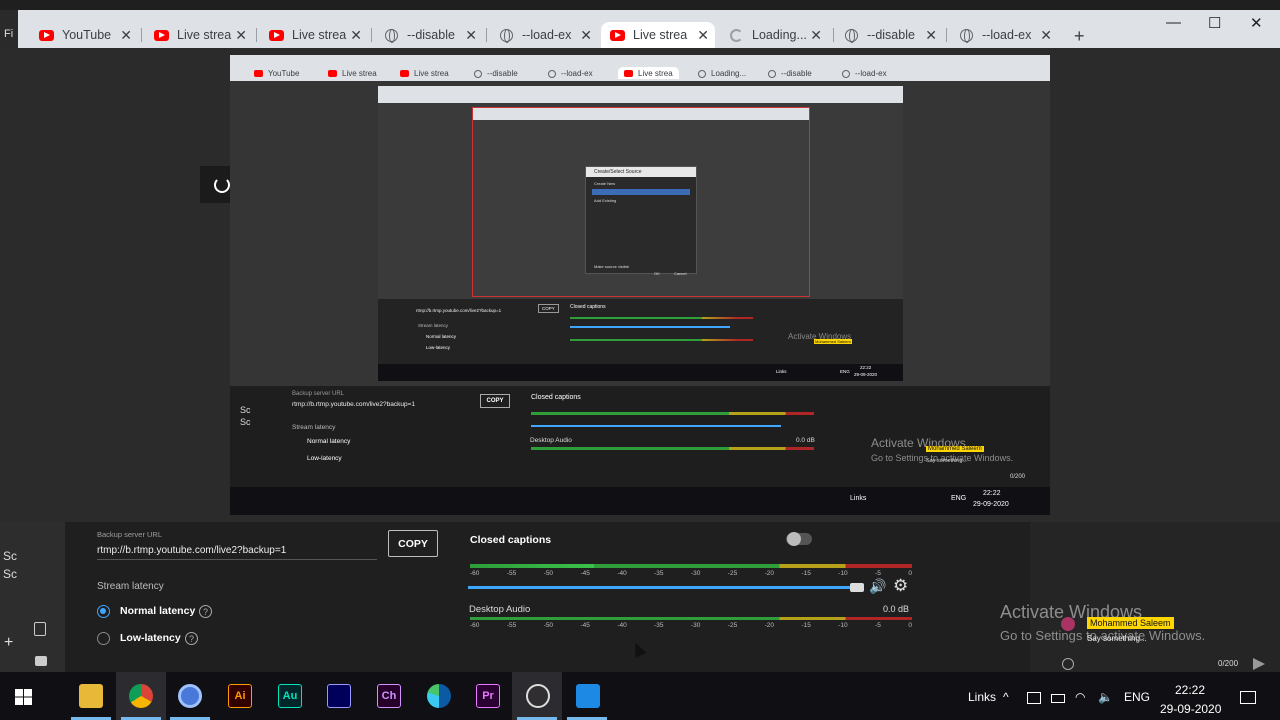 Image resolution: width=1280 pixels, height=720 pixels. Describe the element at coordinates (806, 573) in the screenshot. I see `meter-tick-label: -15` at that location.